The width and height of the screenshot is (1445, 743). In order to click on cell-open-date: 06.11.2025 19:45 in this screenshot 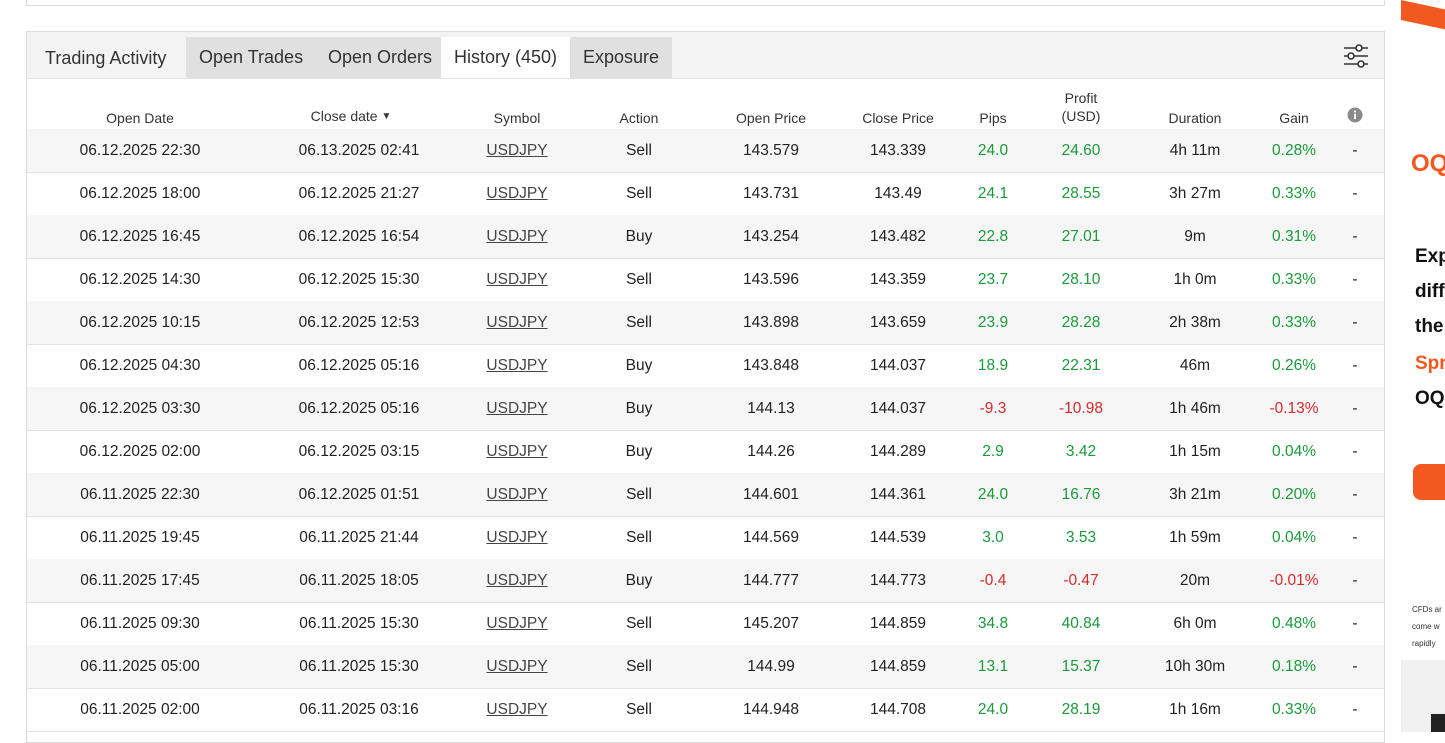, I will do `click(140, 537)`.